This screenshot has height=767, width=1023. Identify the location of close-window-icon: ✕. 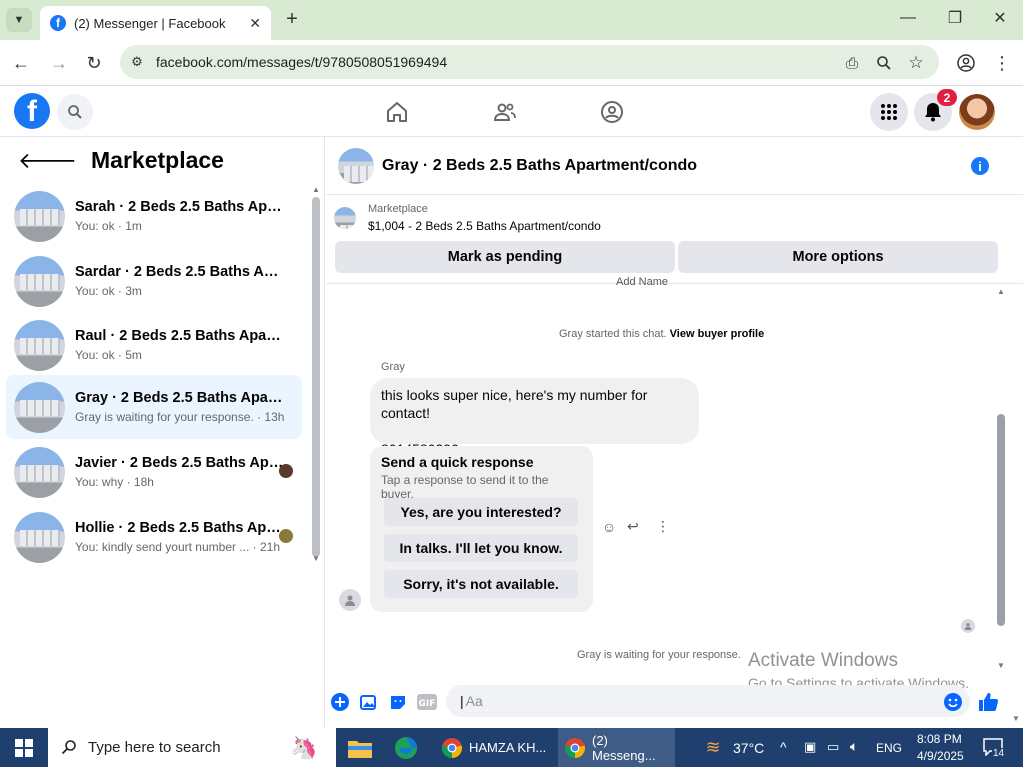
(1000, 18).